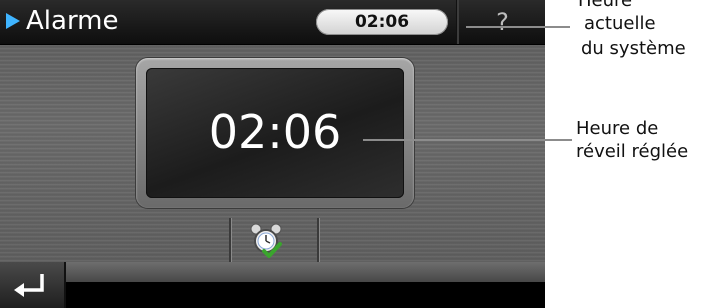  Describe the element at coordinates (13, 21) in the screenshot. I see `play-arrow-icon` at that location.